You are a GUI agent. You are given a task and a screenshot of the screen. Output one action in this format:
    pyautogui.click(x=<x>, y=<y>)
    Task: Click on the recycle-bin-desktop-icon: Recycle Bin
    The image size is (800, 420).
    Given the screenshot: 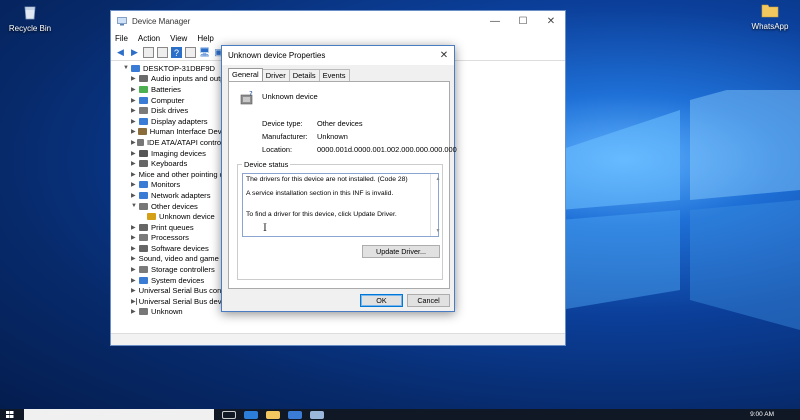 What is the action you would take?
    pyautogui.click(x=30, y=18)
    